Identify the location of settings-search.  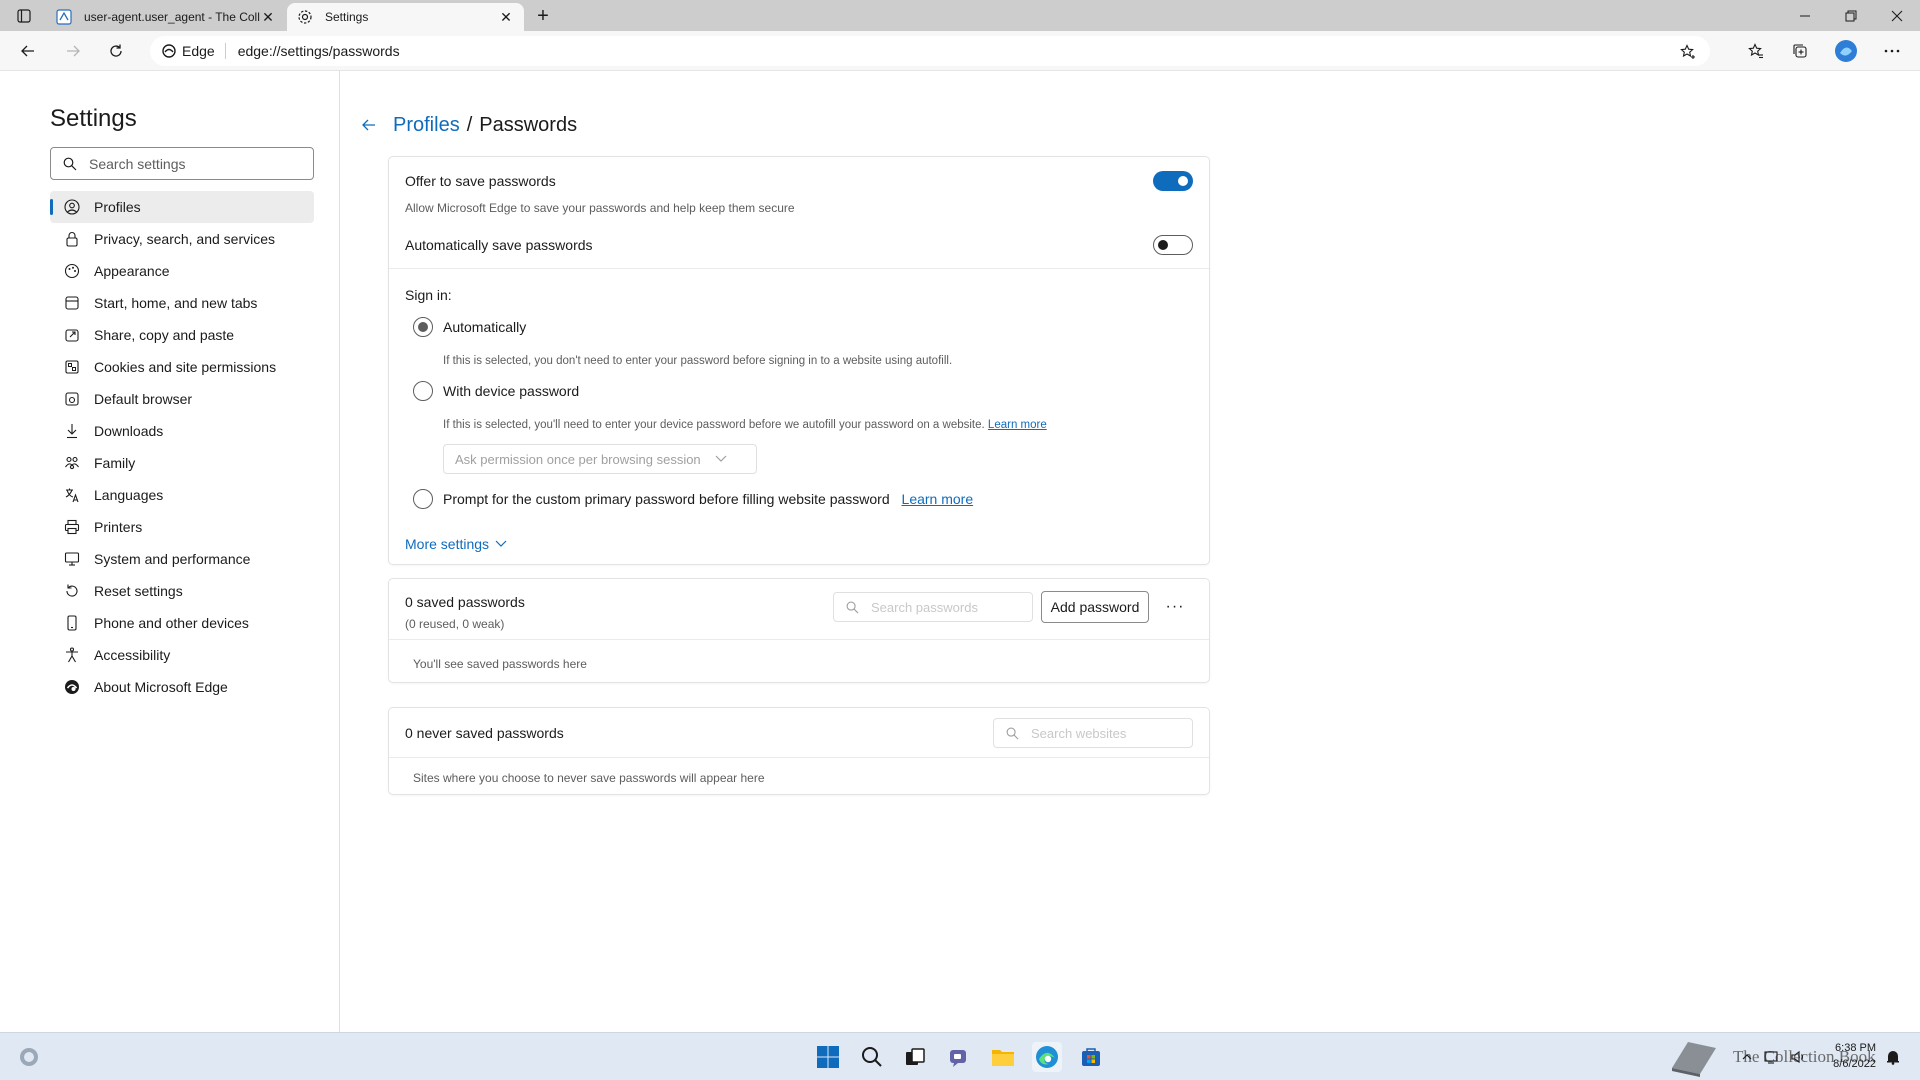
(182, 163).